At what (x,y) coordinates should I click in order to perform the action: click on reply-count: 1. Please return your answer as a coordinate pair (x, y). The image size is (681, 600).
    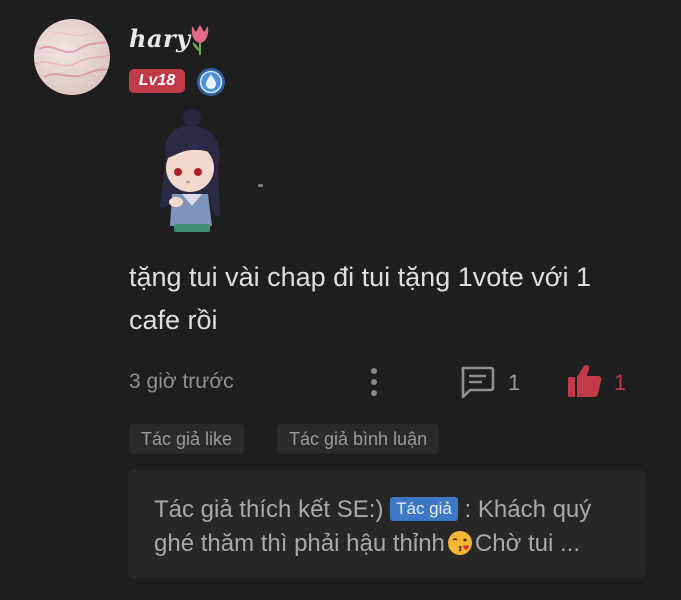
    Looking at the image, I should click on (514, 382).